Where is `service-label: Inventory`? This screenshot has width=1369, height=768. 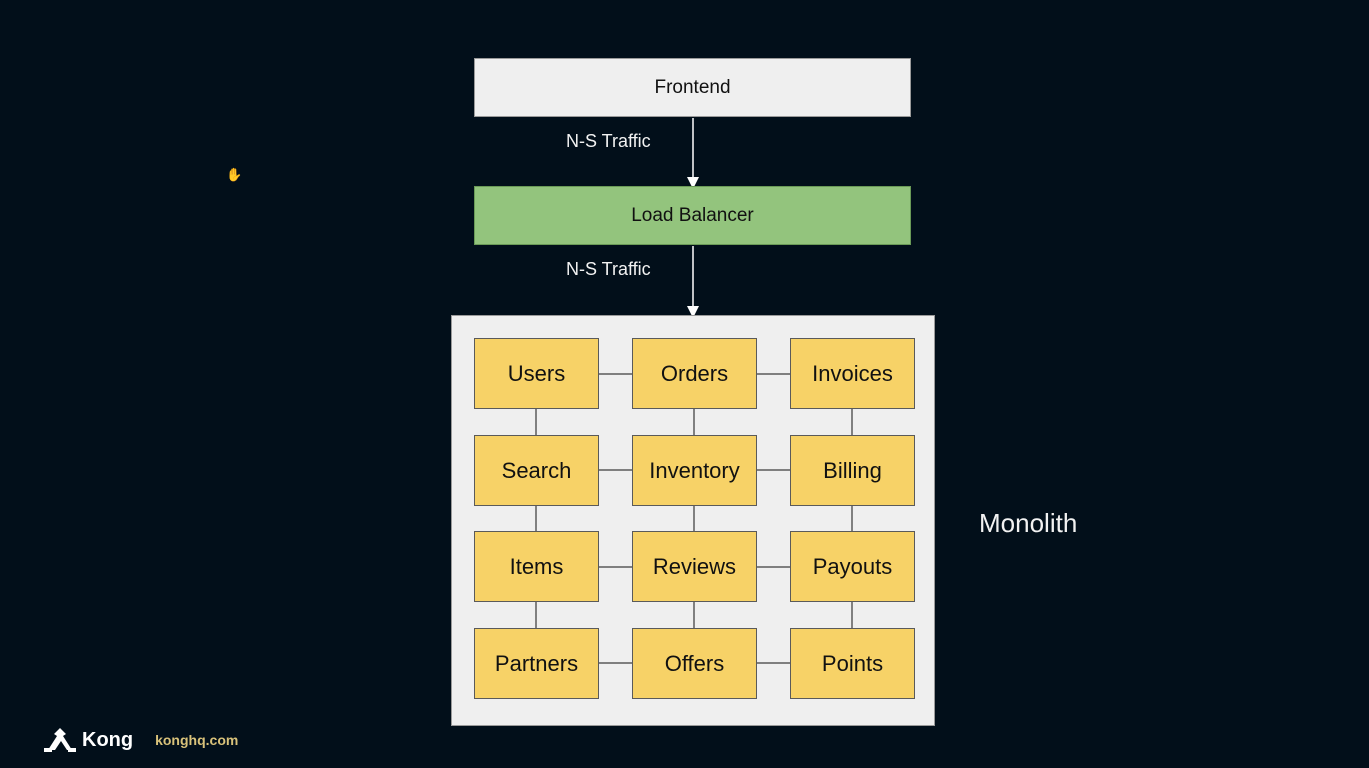 service-label: Inventory is located at coordinates (694, 470).